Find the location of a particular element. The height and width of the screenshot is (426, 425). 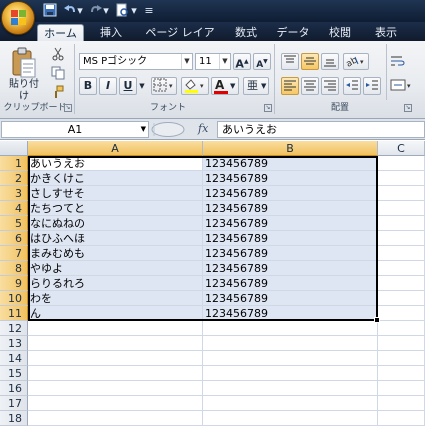

cell-a2: かきくけこ is located at coordinates (115, 178).